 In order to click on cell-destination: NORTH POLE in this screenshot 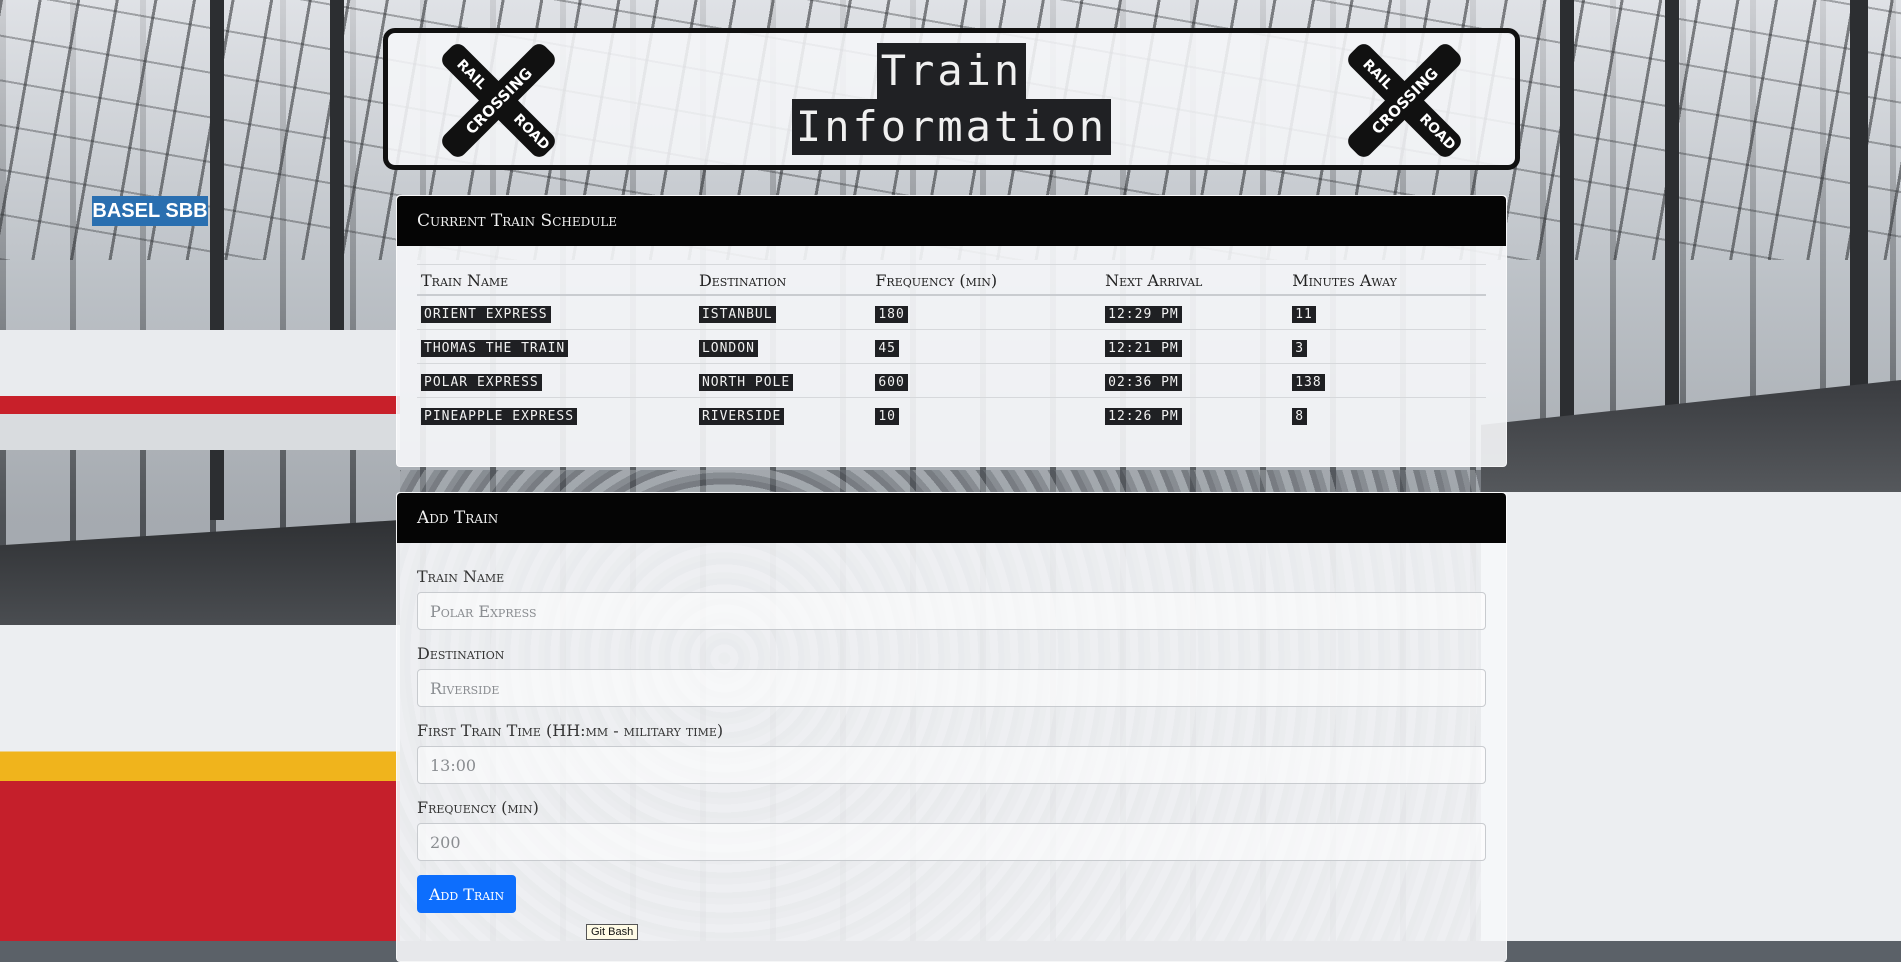, I will do `click(746, 382)`.